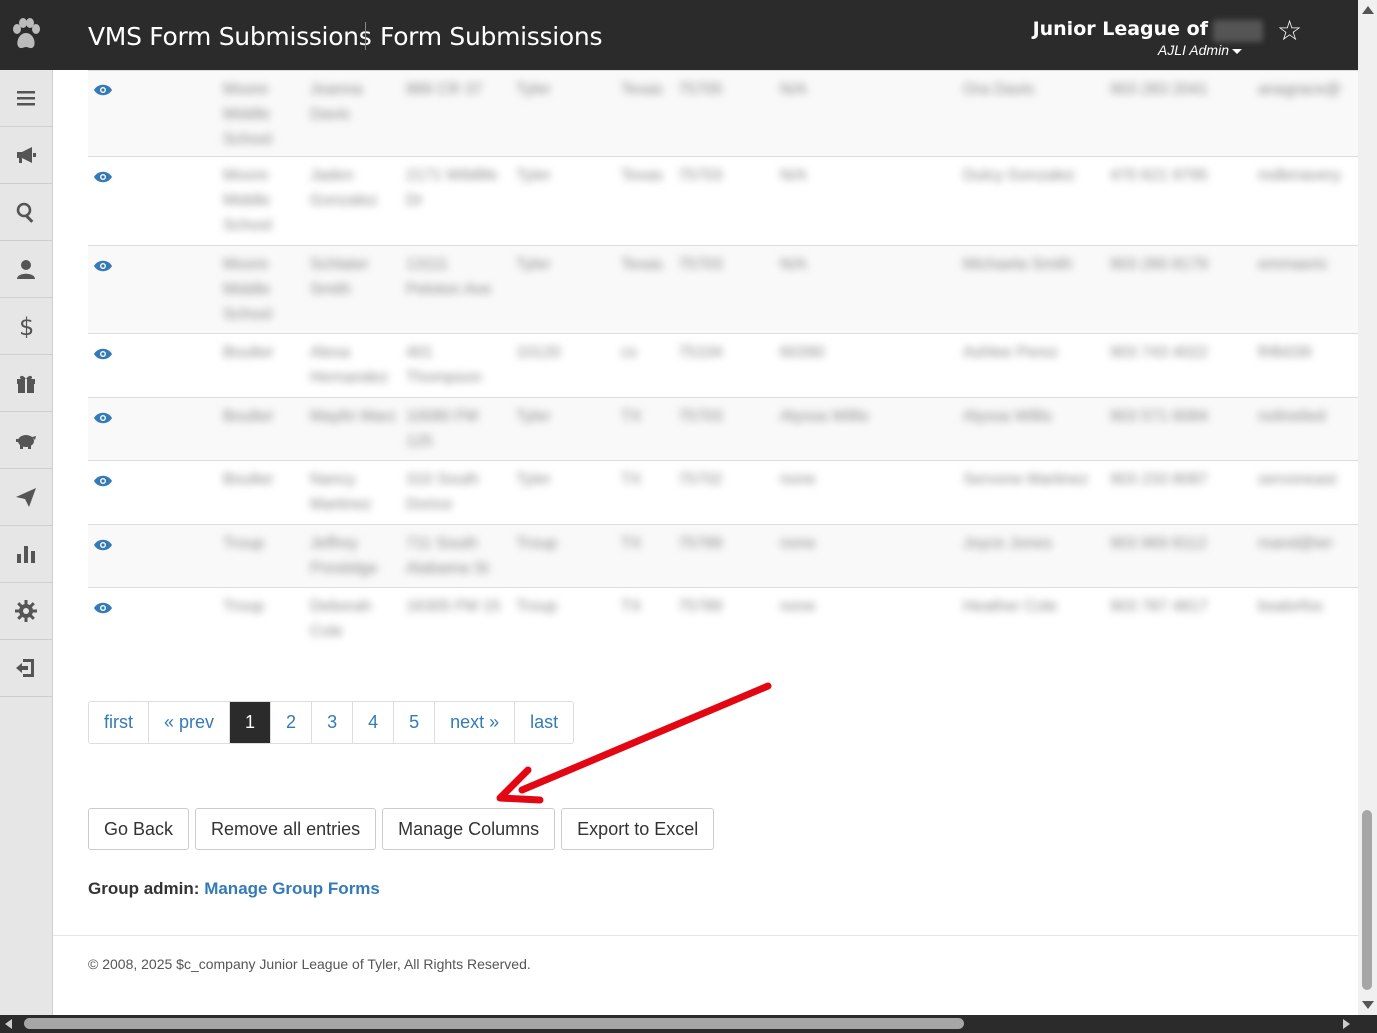  I want to click on table-cell: Michaela Smith, so click(1018, 264).